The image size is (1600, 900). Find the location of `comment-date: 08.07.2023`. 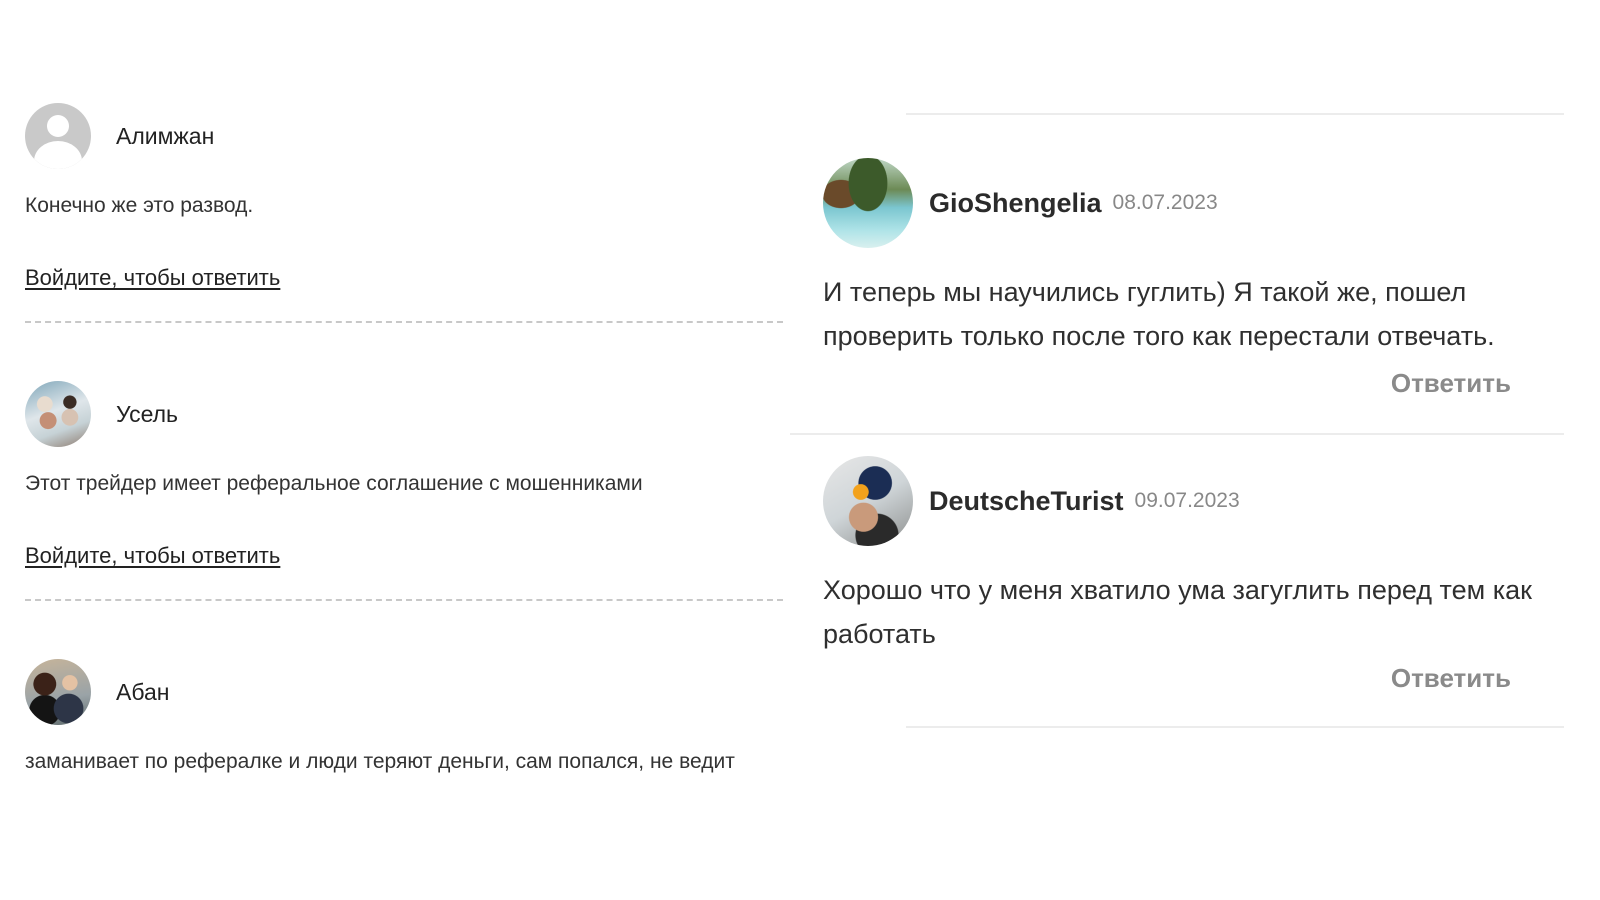

comment-date: 08.07.2023 is located at coordinates (1165, 202).